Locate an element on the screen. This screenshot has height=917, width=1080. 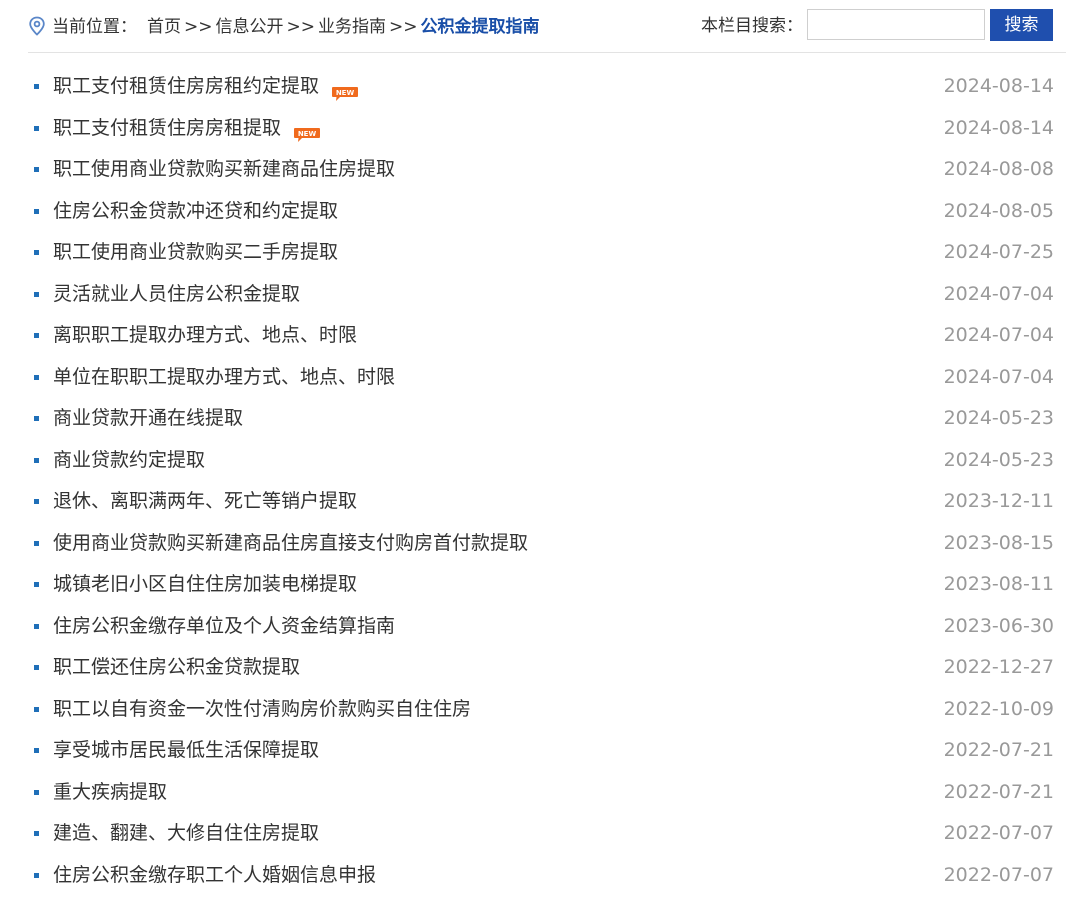
list-item-title: 灵活就业人员住房公积金提取 is located at coordinates (176, 295).